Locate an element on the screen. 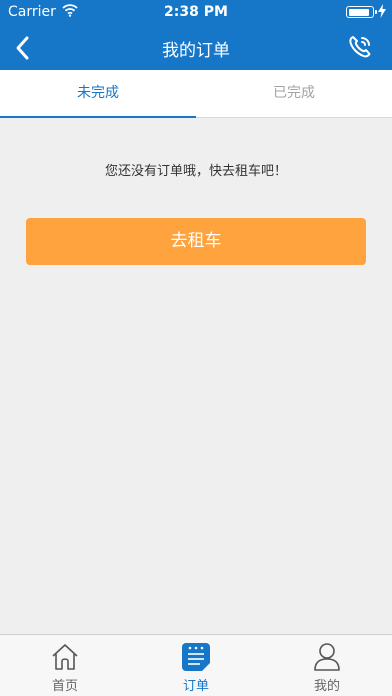  tabbar-orders-label: 订单 is located at coordinates (195, 686).